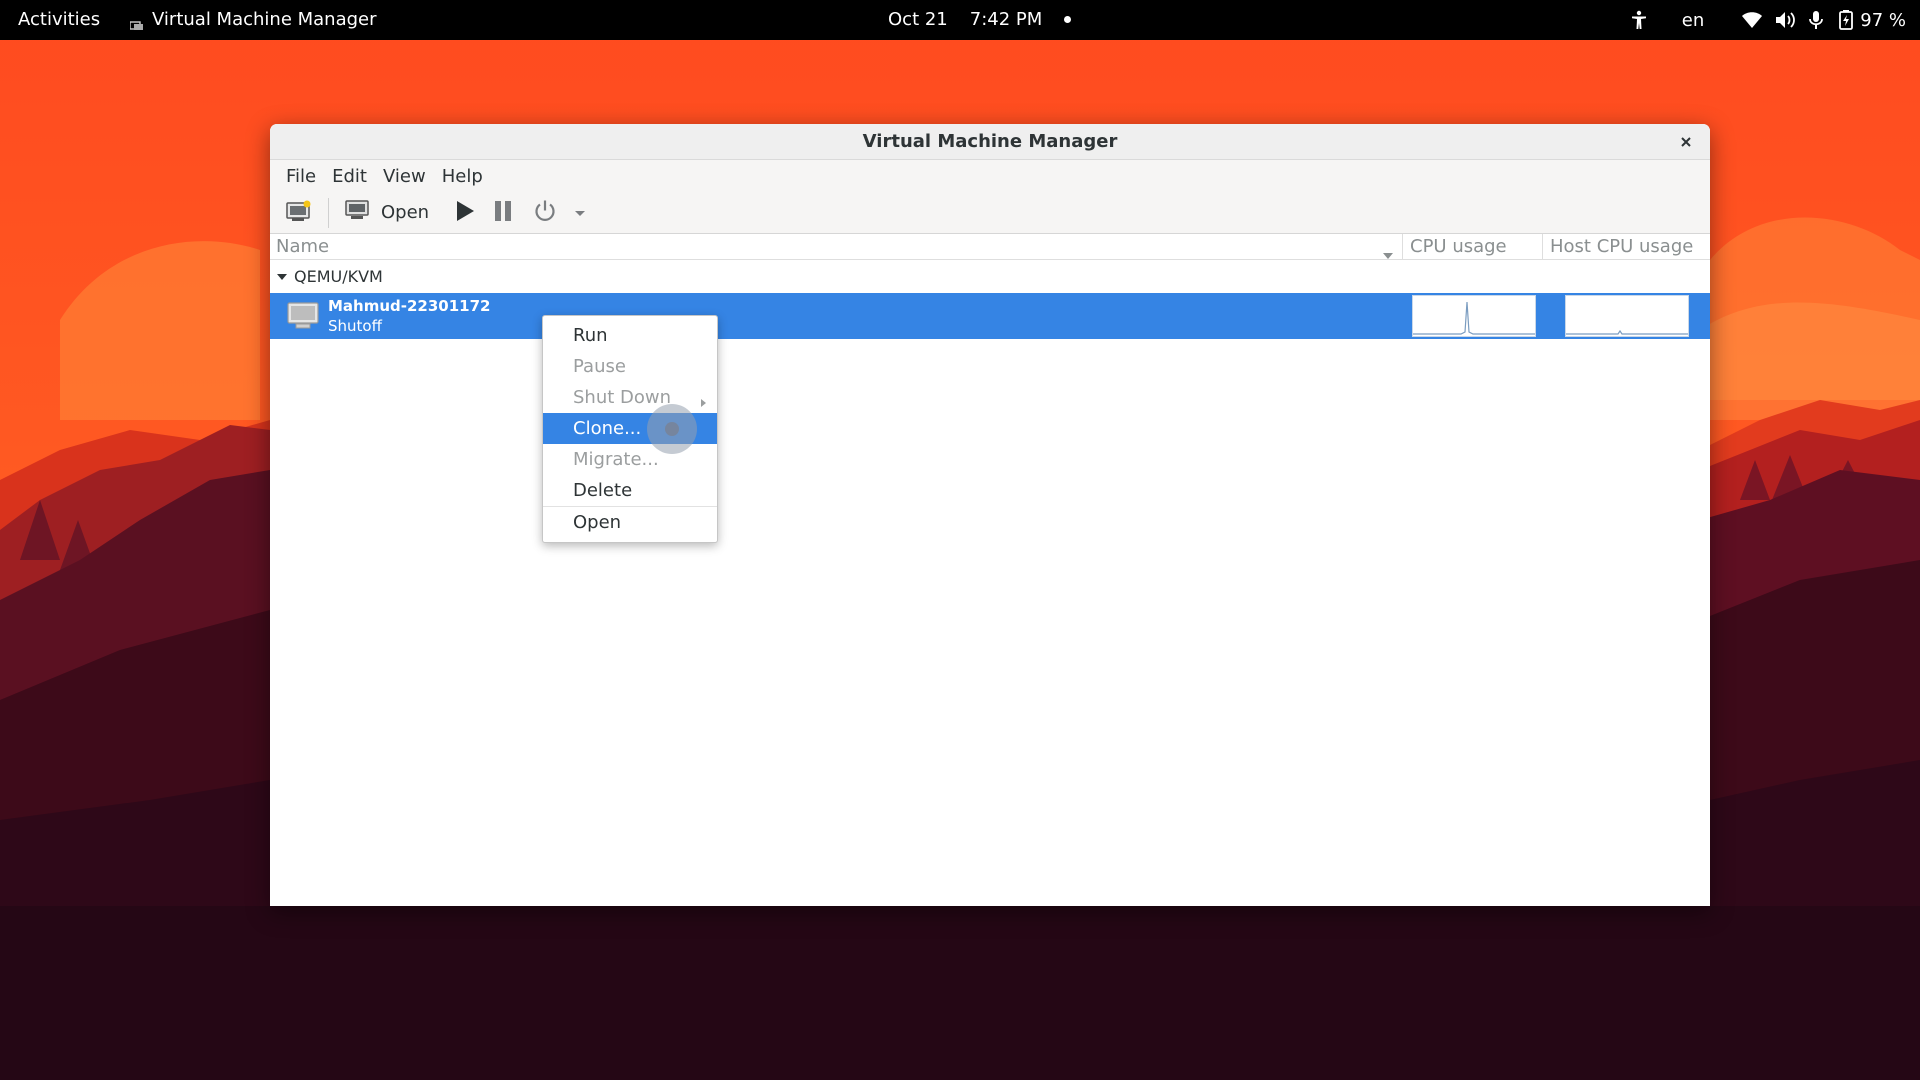  Describe the element at coordinates (136, 22) in the screenshot. I see `vm-manager-app-icon` at that location.